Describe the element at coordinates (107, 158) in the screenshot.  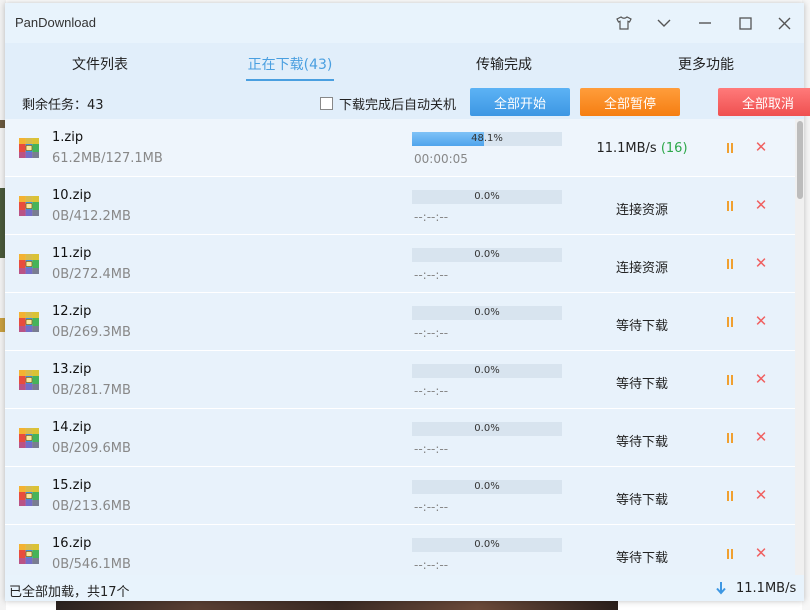
I see `file-size: 61.2MB/127.1MB` at that location.